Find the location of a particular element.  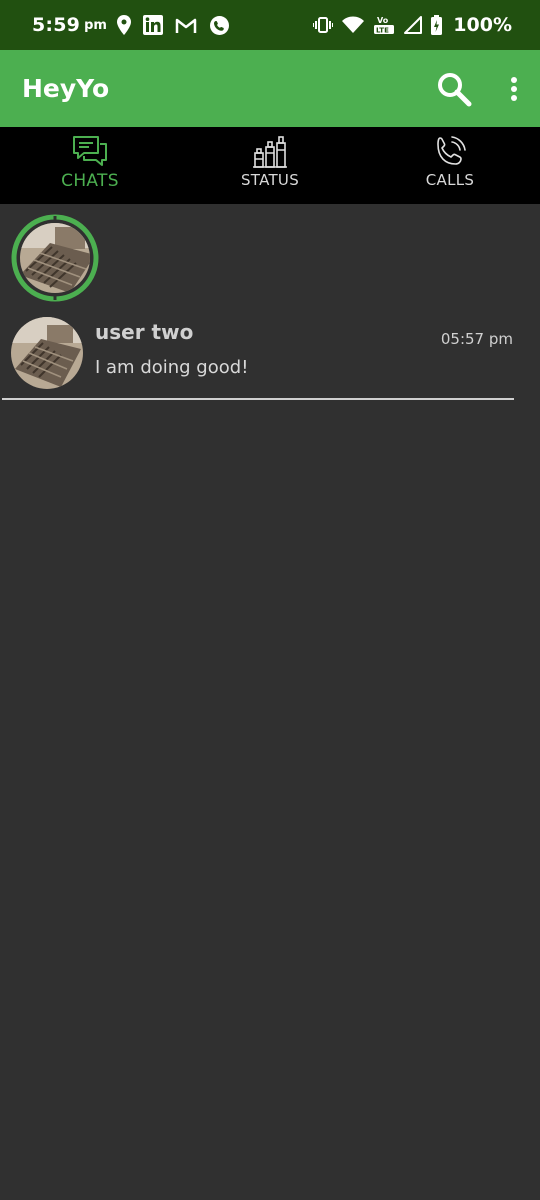

svg-text: LTE is located at coordinates (382, 31).